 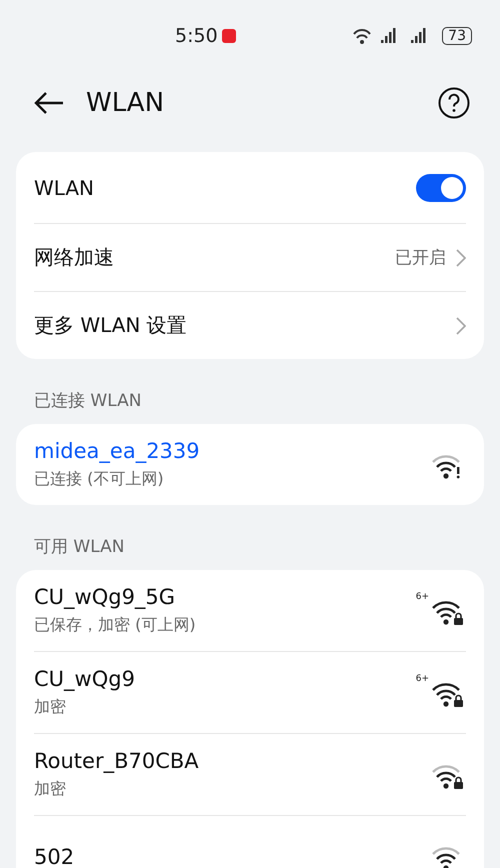 What do you see at coordinates (250, 774) in the screenshot?
I see `network-item: Router_B70CBA 加密` at bounding box center [250, 774].